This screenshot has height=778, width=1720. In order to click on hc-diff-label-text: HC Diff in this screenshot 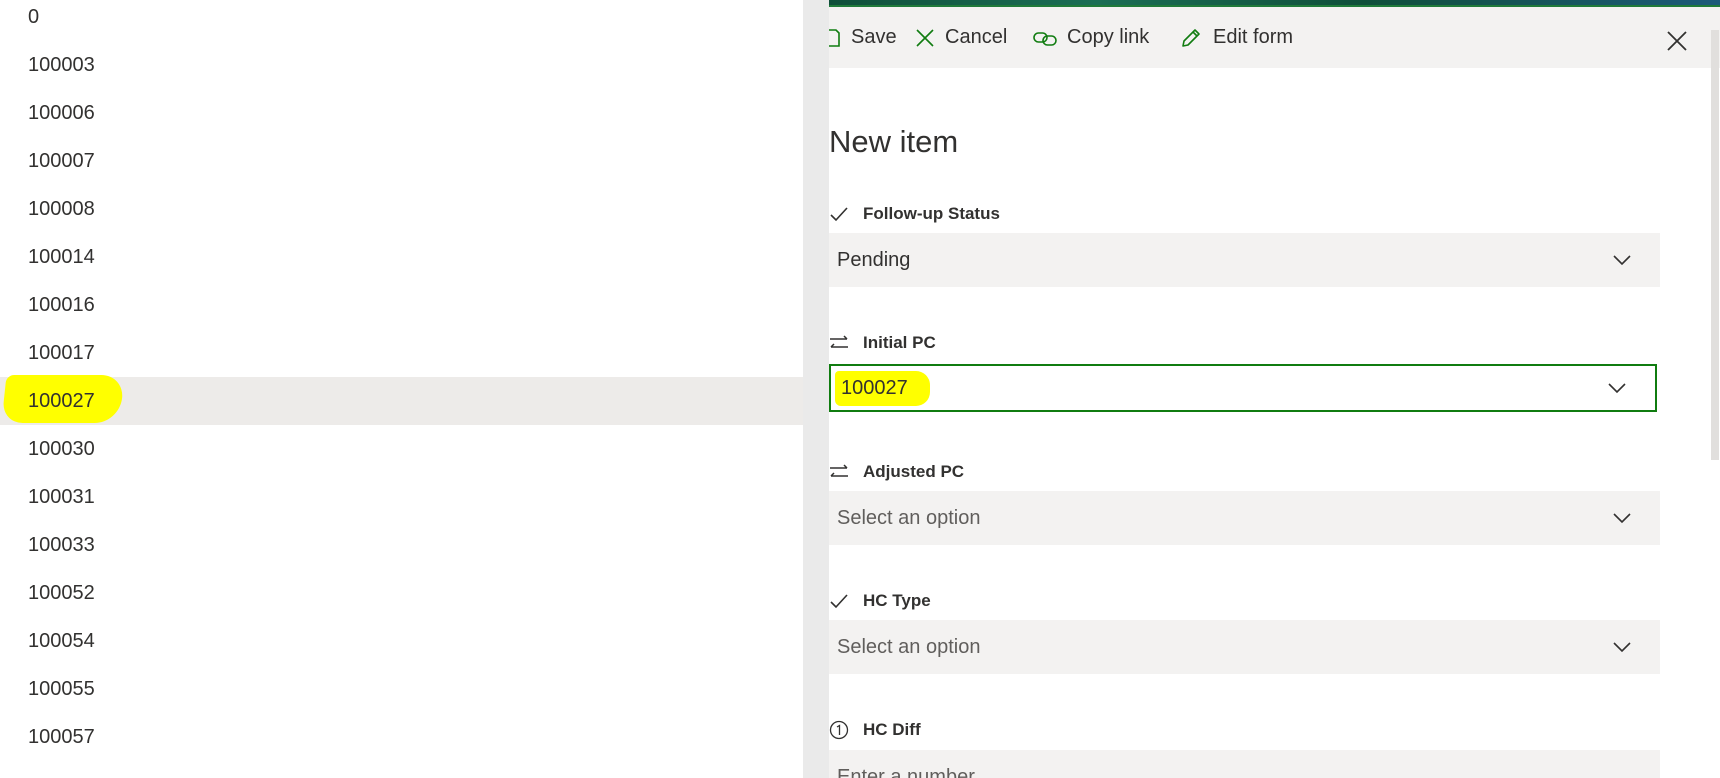, I will do `click(892, 729)`.